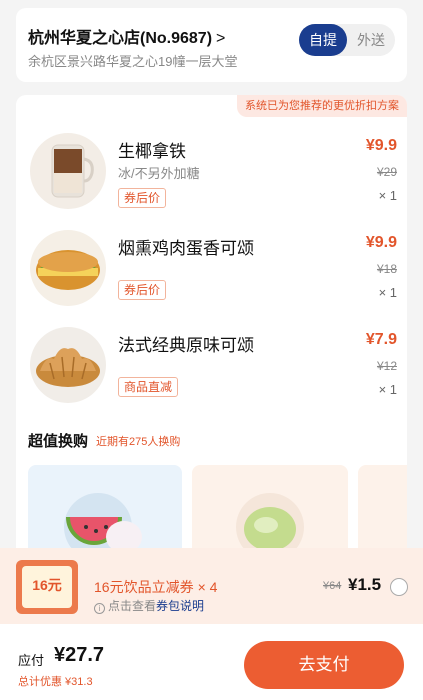 The height and width of the screenshot is (700, 423). Describe the element at coordinates (371, 40) in the screenshot. I see `delivery-tab: 外送` at that location.